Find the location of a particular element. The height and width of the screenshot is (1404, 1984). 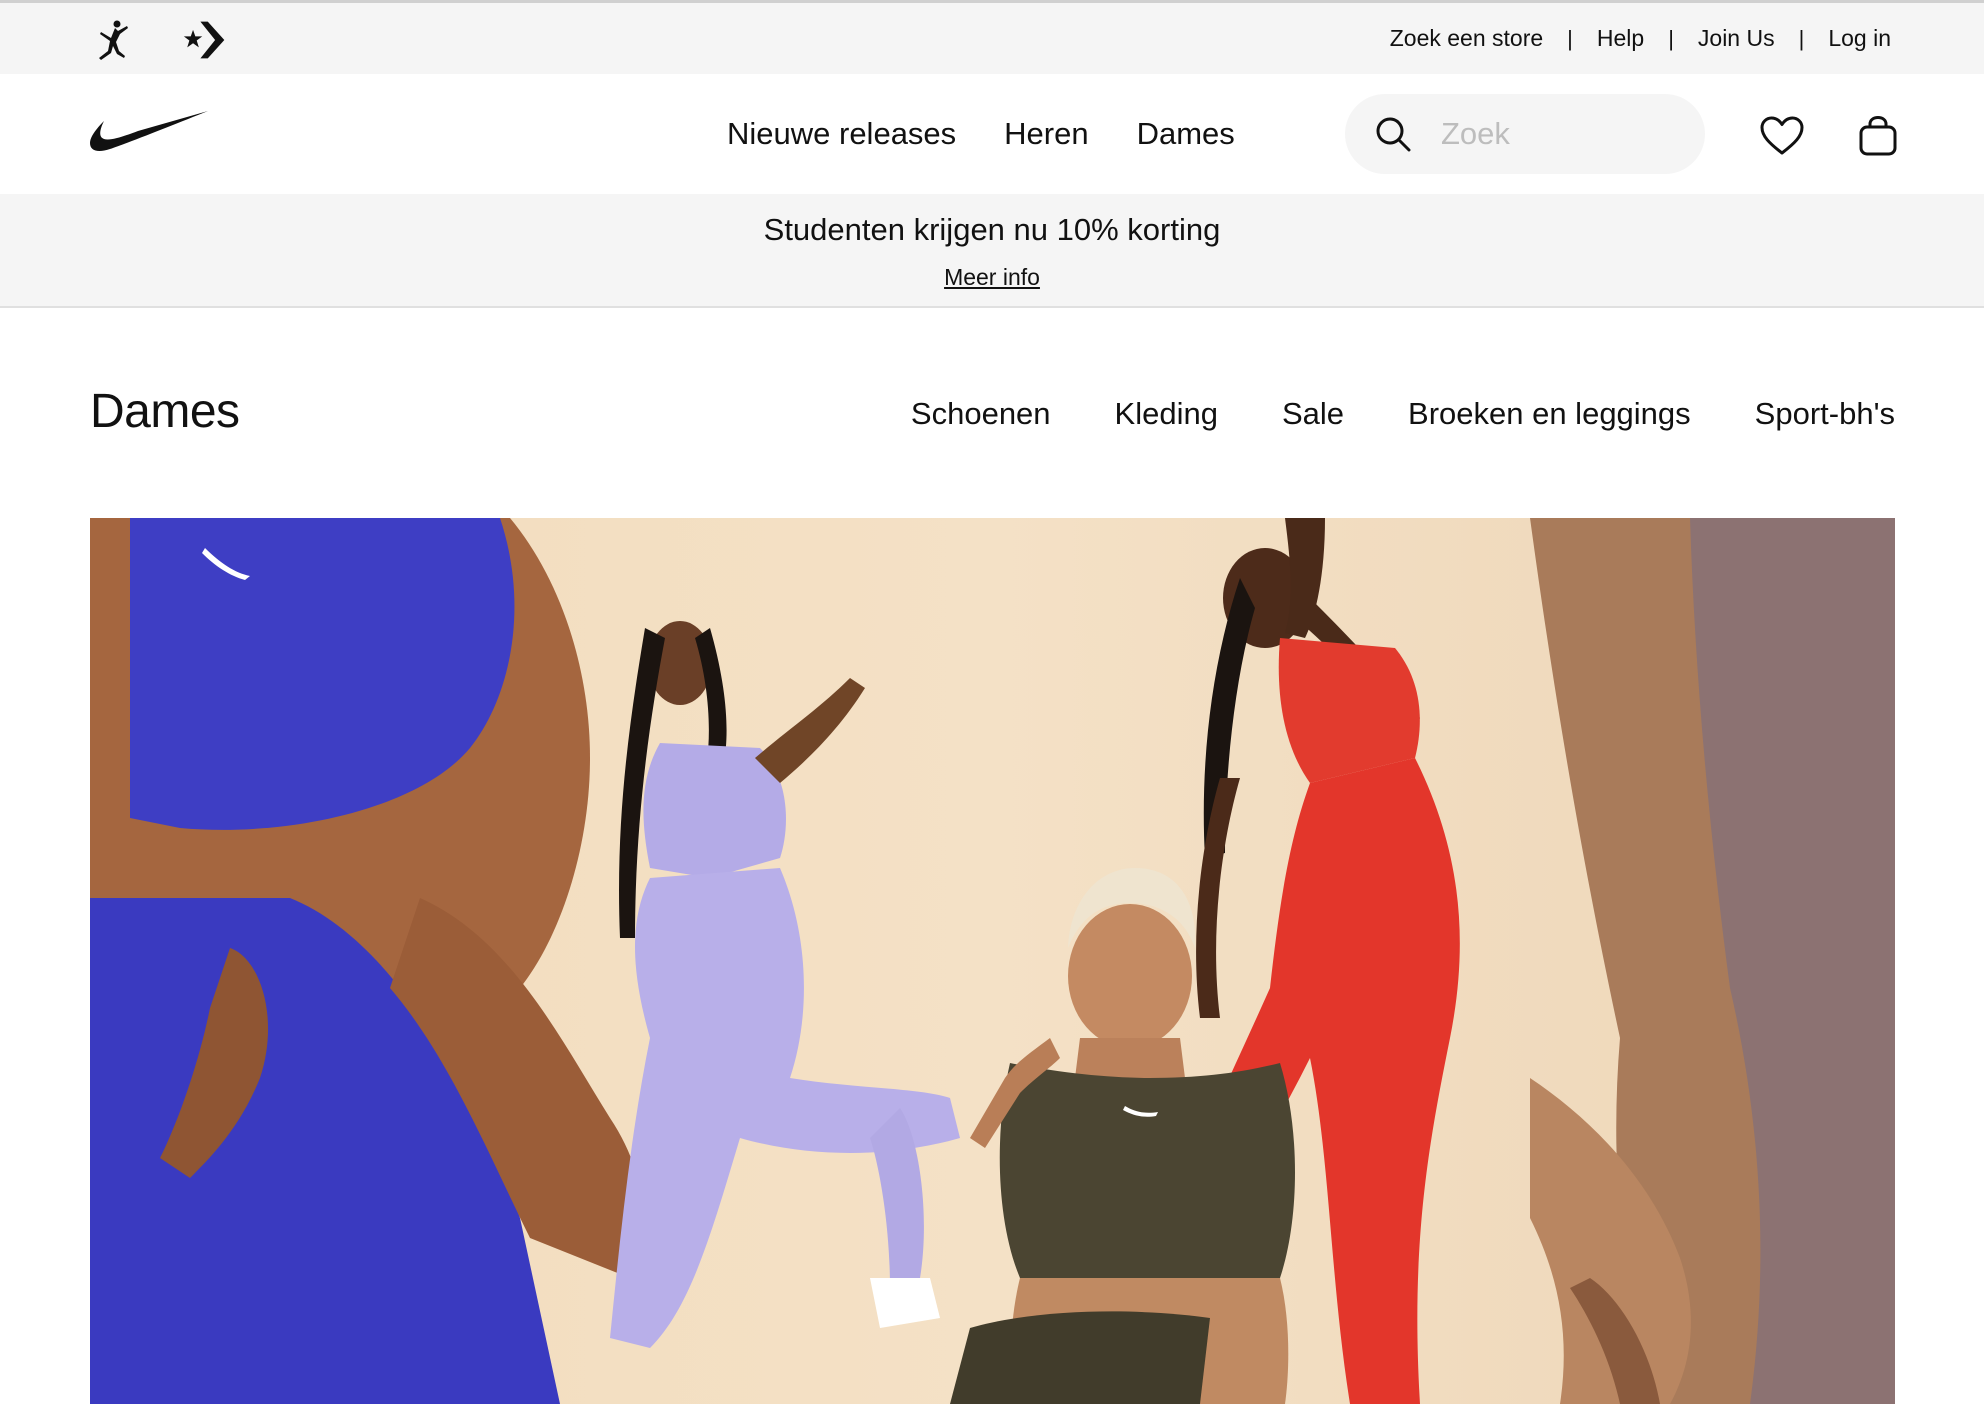

utility-bar: Zoek een store | Help | Join Us | Log in is located at coordinates (992, 38).